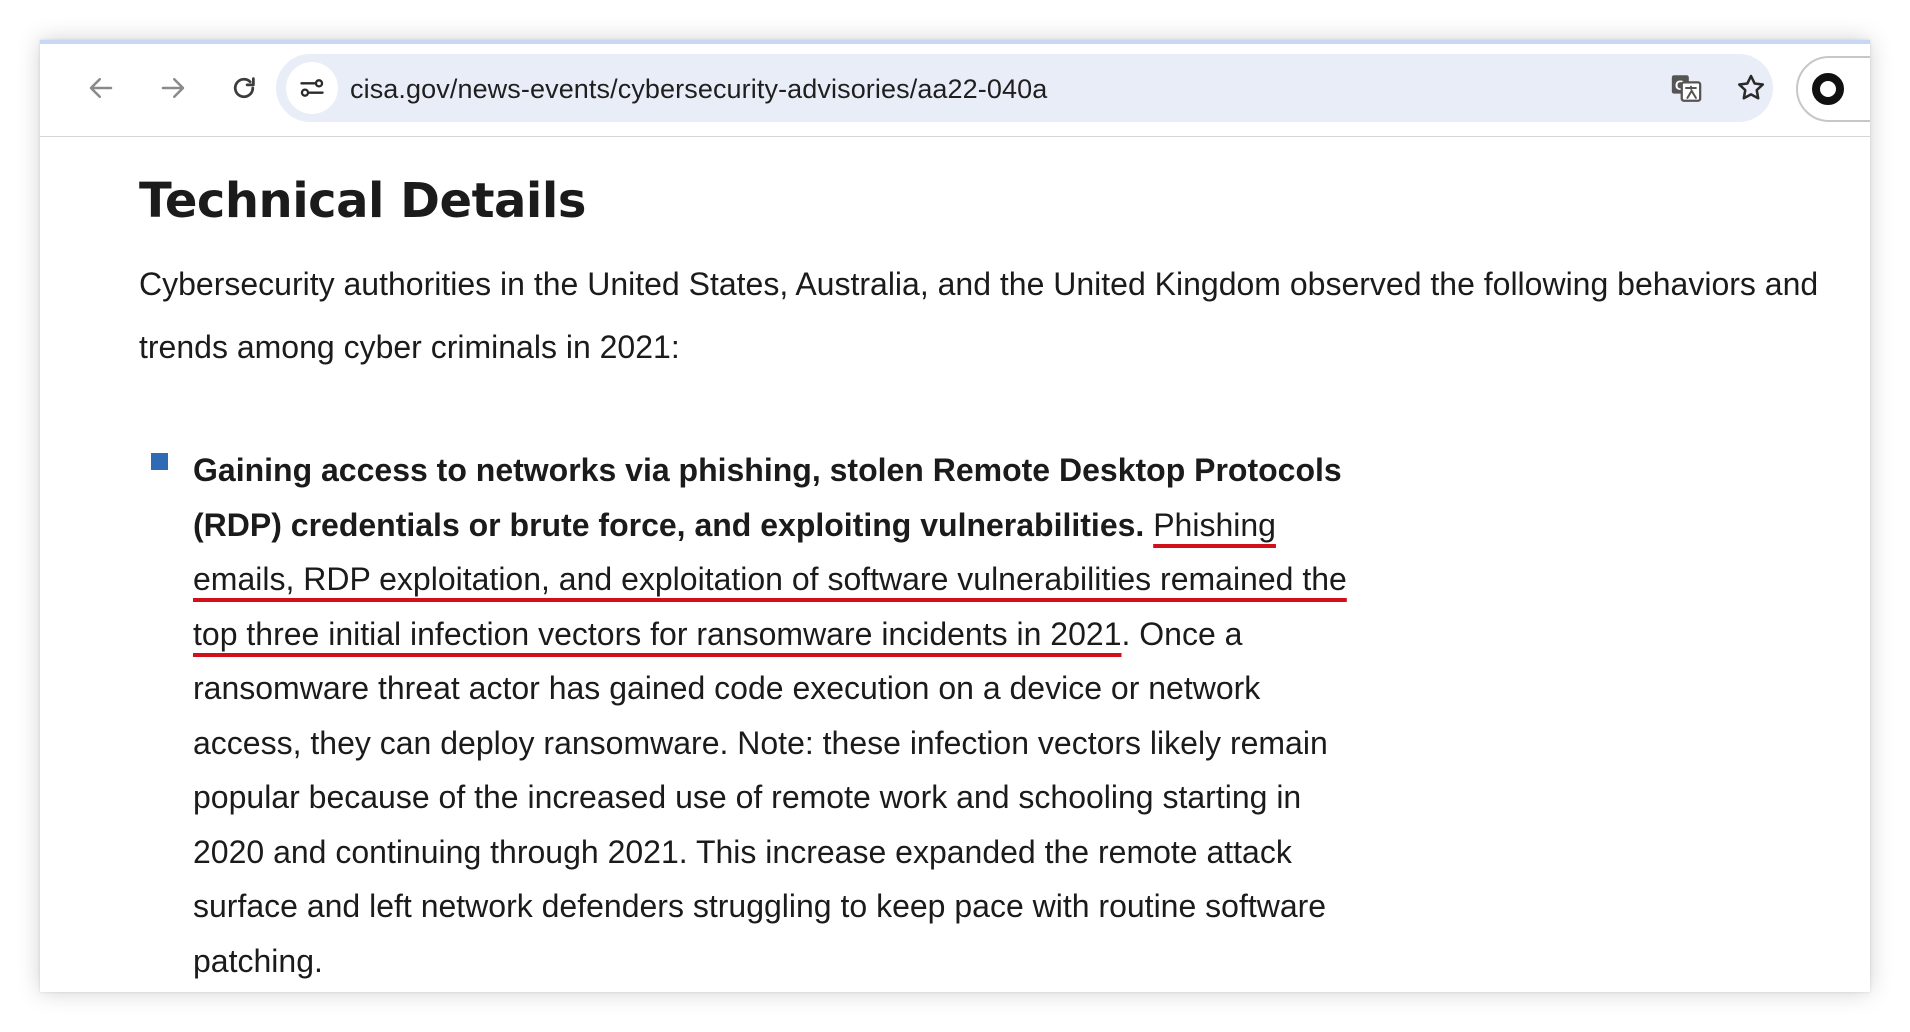  I want to click on profile-icon, so click(1828, 89).